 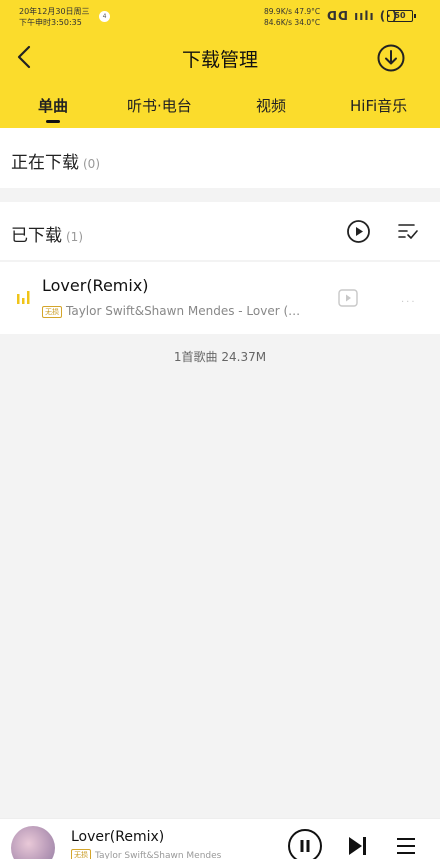 I want to click on notification-badge: 4, so click(x=104, y=16).